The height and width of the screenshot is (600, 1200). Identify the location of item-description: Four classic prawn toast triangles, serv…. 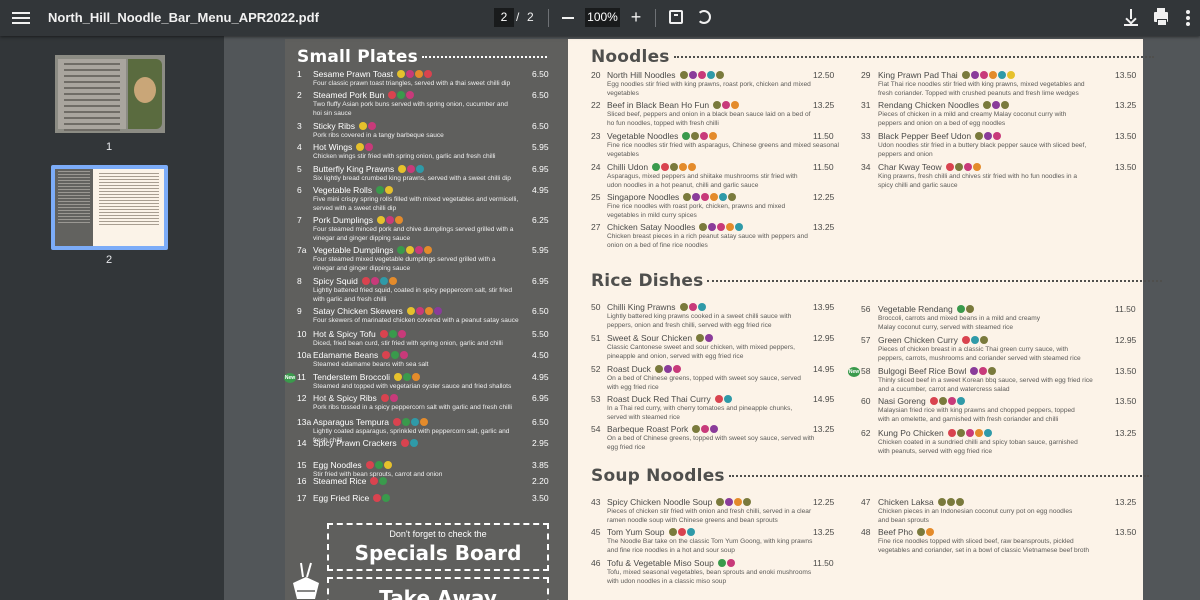
(412, 83).